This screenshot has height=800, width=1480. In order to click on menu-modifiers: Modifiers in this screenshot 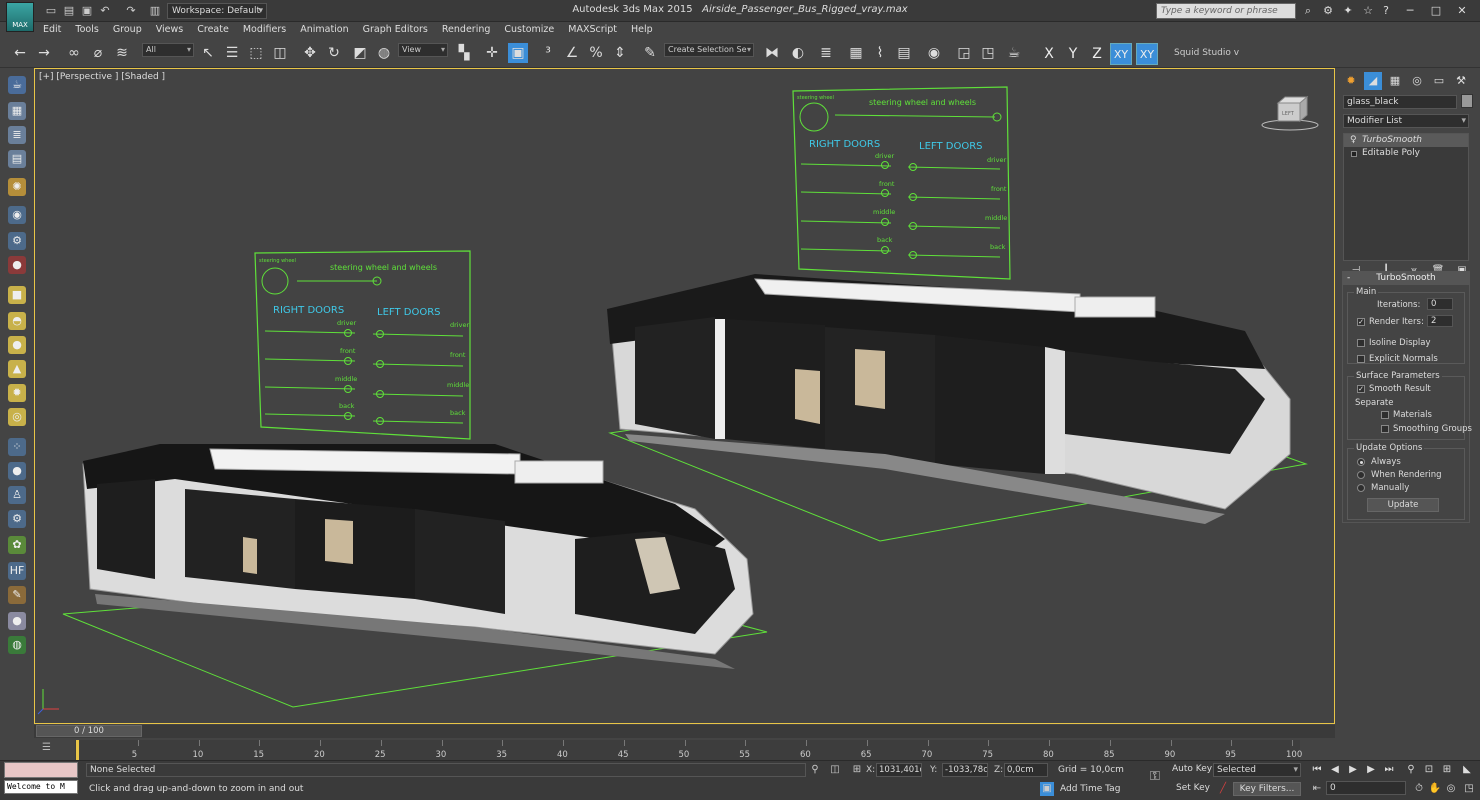, I will do `click(264, 30)`.